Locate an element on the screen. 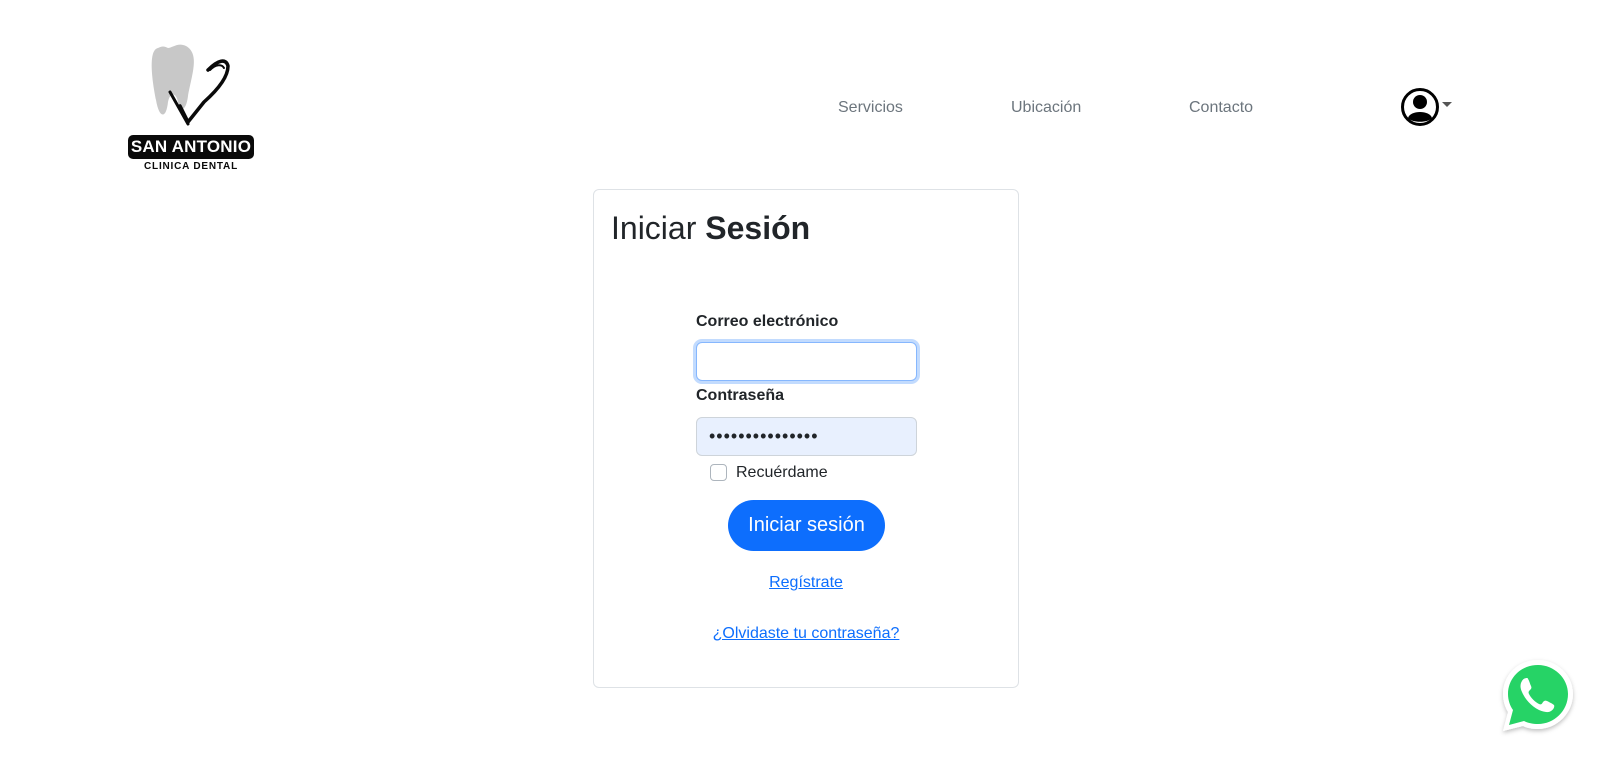  user-circle-icon is located at coordinates (1420, 107).